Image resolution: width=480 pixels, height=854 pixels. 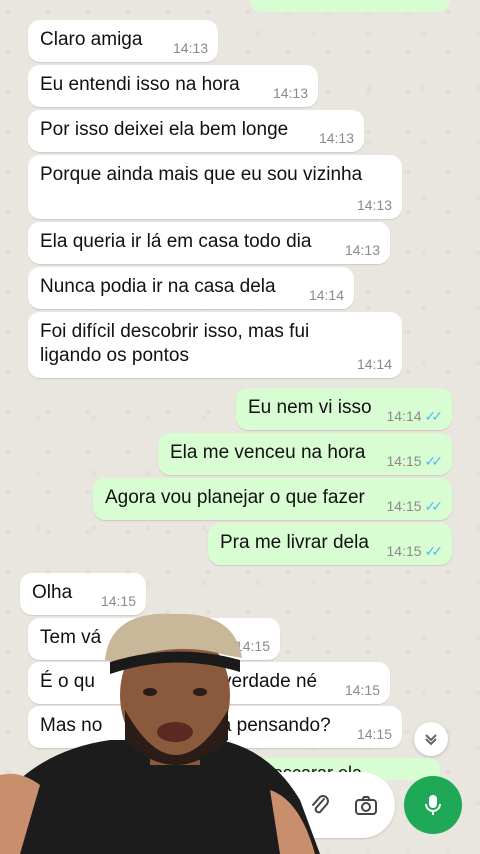 What do you see at coordinates (235, 497) in the screenshot?
I see `message-text: Agora vou planejar o que fazer` at bounding box center [235, 497].